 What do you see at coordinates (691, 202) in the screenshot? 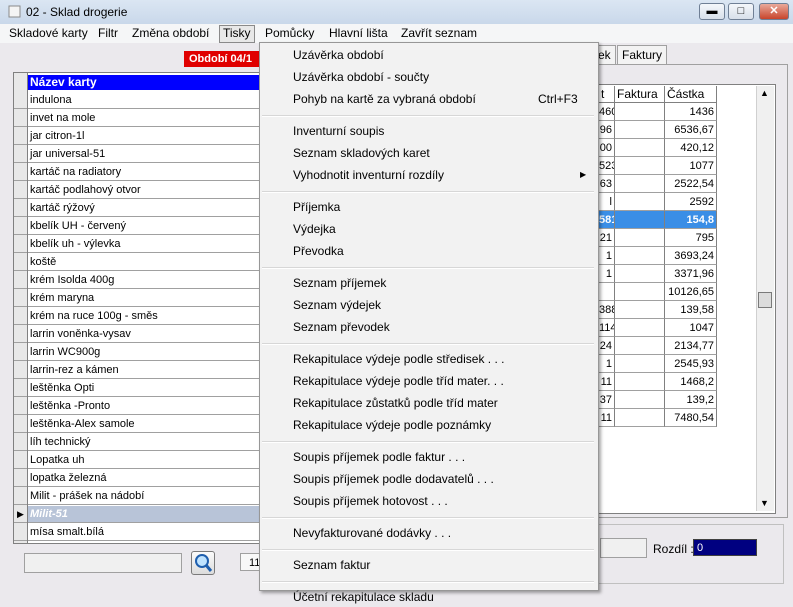
I see `inventory-cell: 2592` at bounding box center [691, 202].